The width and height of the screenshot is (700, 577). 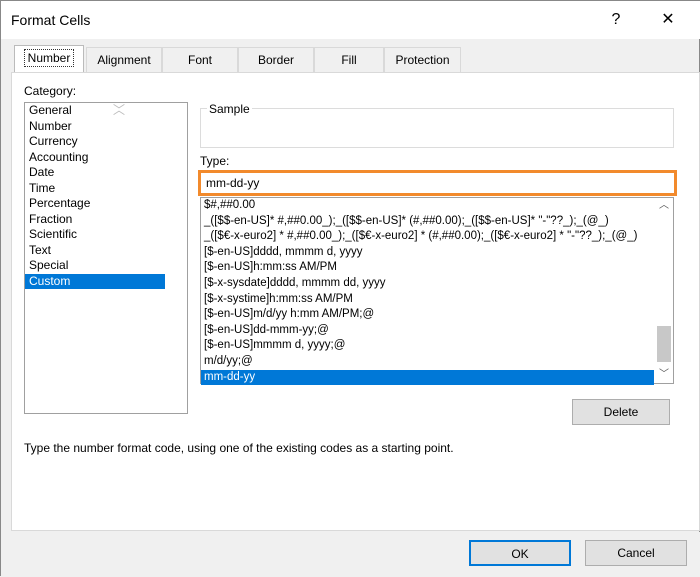 I want to click on delete-button: Delete, so click(x=621, y=412).